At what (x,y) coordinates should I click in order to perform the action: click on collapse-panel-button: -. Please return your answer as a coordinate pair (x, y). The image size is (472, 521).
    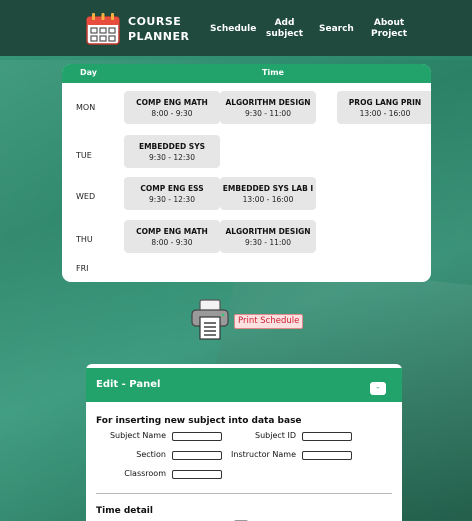
    Looking at the image, I should click on (378, 388).